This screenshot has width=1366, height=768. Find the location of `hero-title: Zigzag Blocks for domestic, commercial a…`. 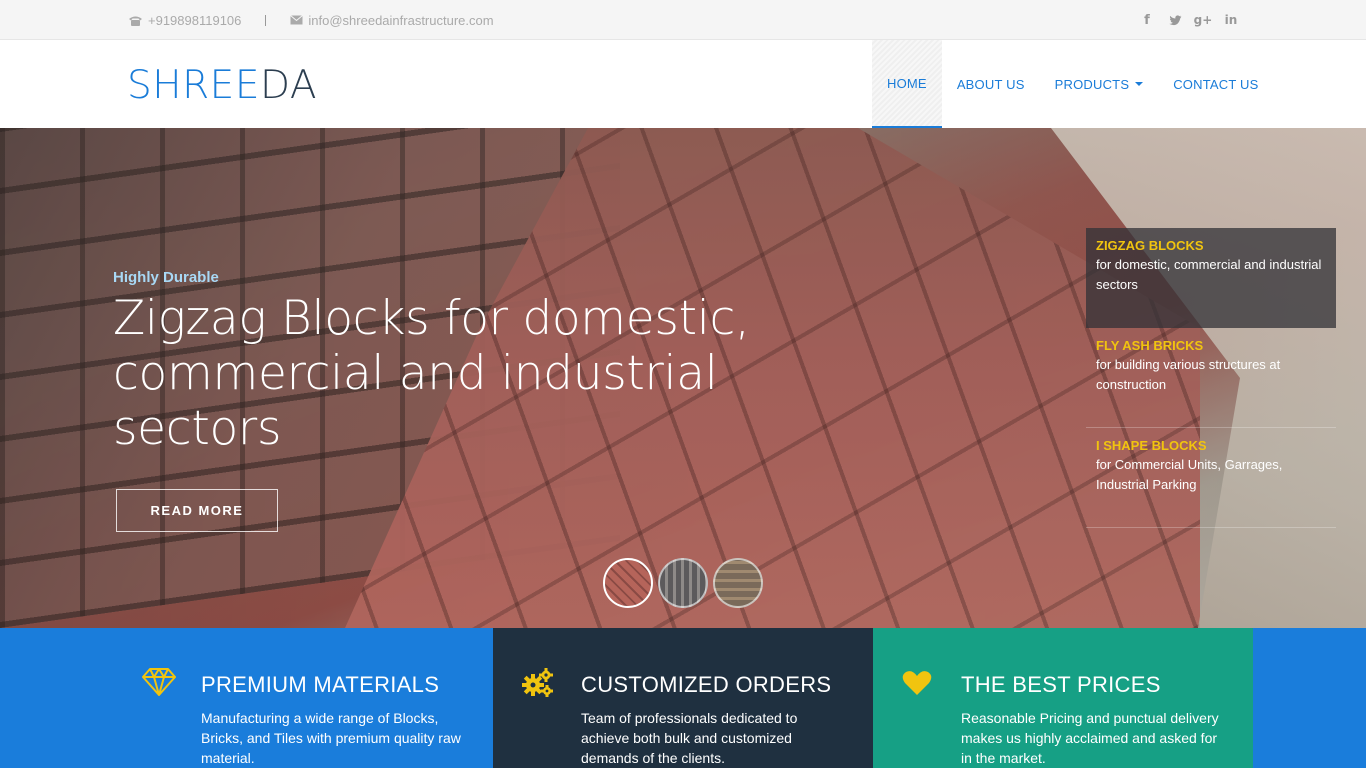

hero-title: Zigzag Blocks for domestic, commercial a… is located at coordinates (431, 373).